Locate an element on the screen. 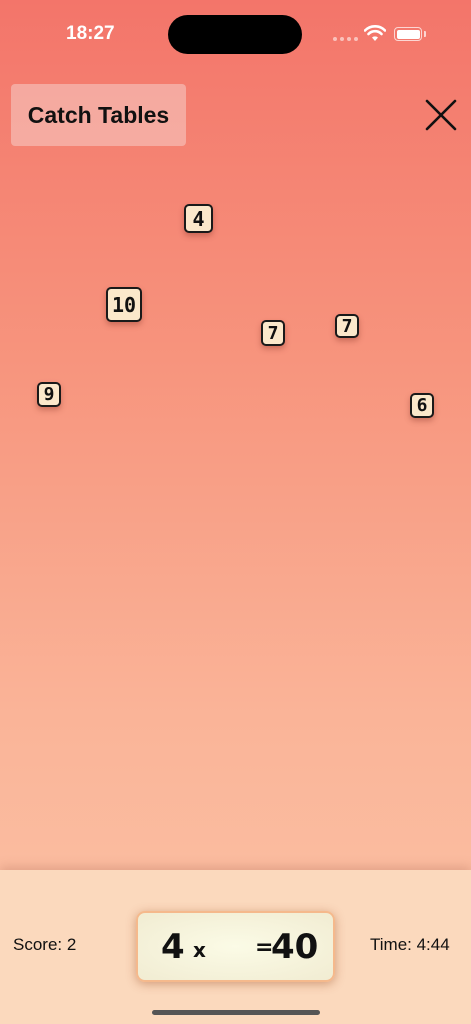  equation-card: 4 x = 40 is located at coordinates (235, 946).